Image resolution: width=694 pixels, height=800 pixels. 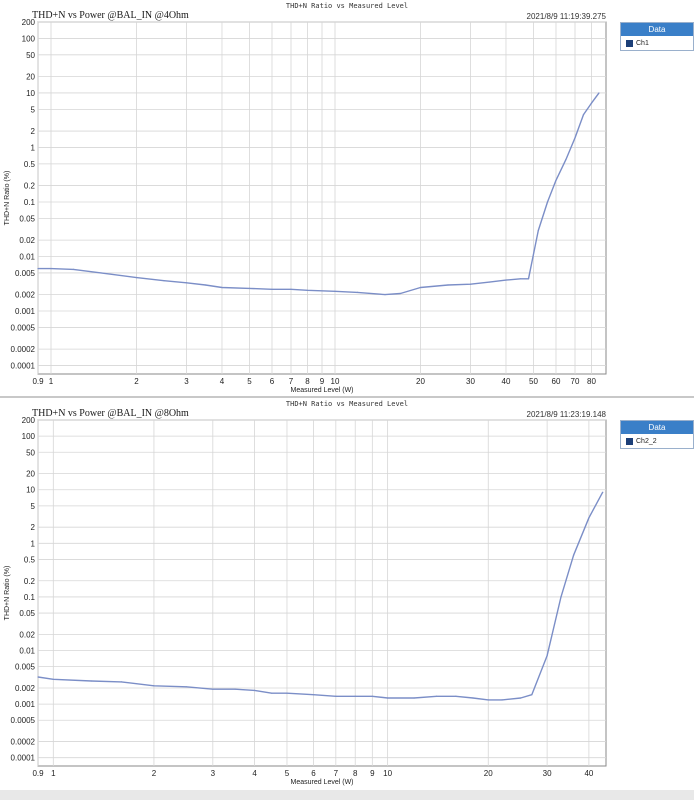 I want to click on x-tick-label: 70, so click(x=575, y=381).